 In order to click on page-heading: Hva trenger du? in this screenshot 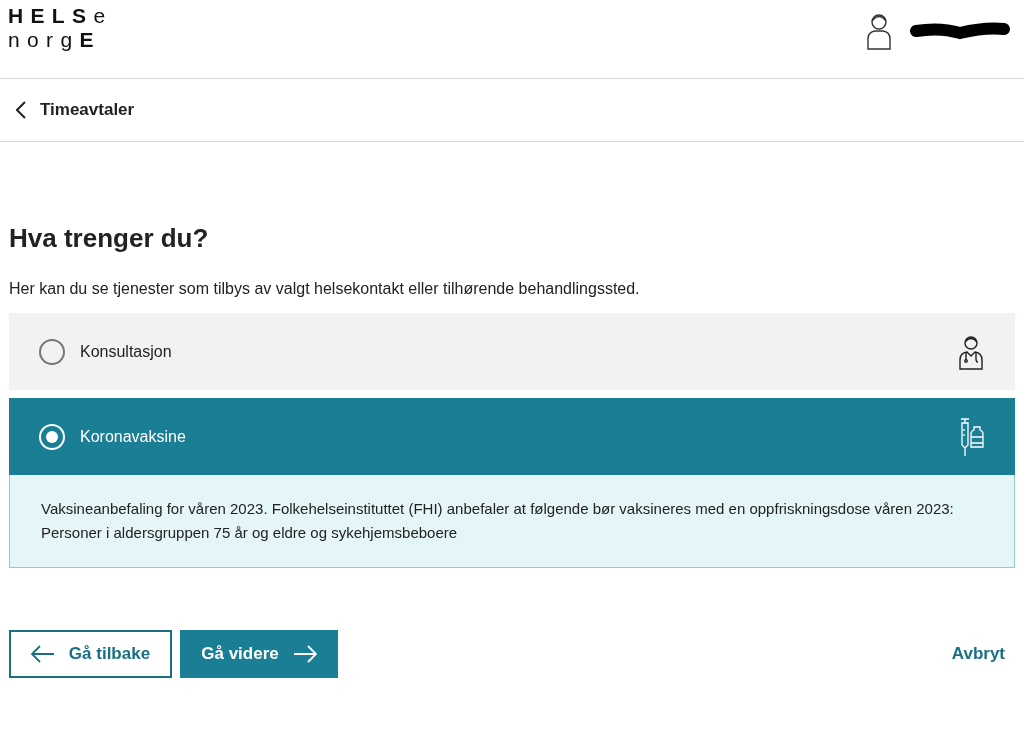, I will do `click(109, 238)`.